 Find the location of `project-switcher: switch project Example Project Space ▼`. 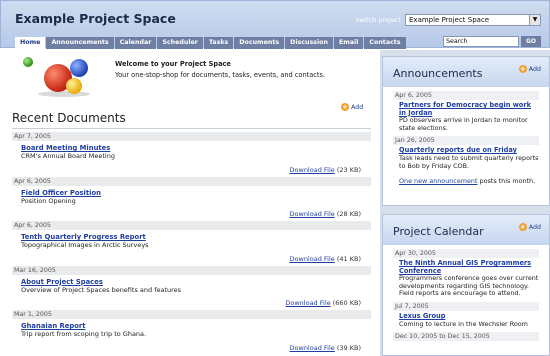

project-switcher: switch project Example Project Space ▼ is located at coordinates (448, 20).